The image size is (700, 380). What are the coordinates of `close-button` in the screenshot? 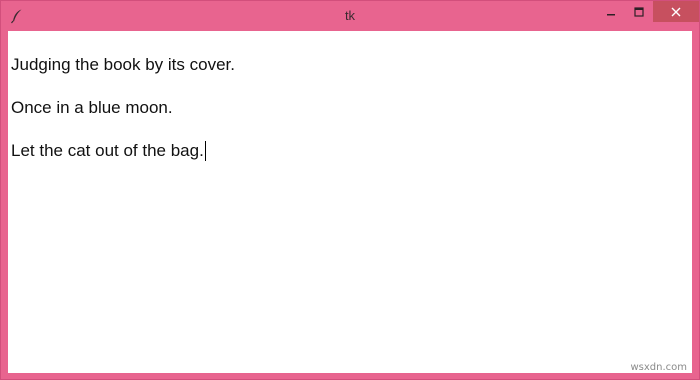 It's located at (676, 11).